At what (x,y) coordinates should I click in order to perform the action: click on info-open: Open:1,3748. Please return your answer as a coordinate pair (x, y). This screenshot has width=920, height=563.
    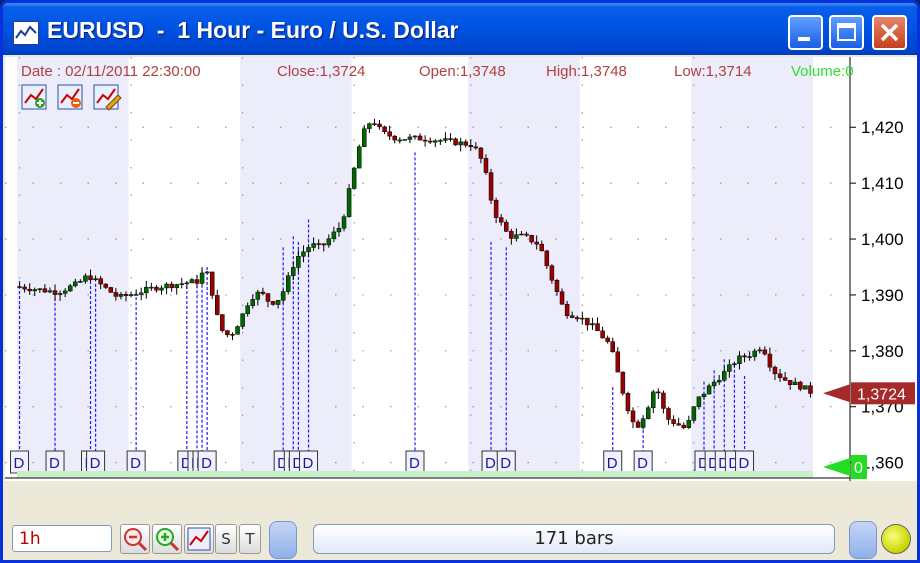
    Looking at the image, I should click on (462, 71).